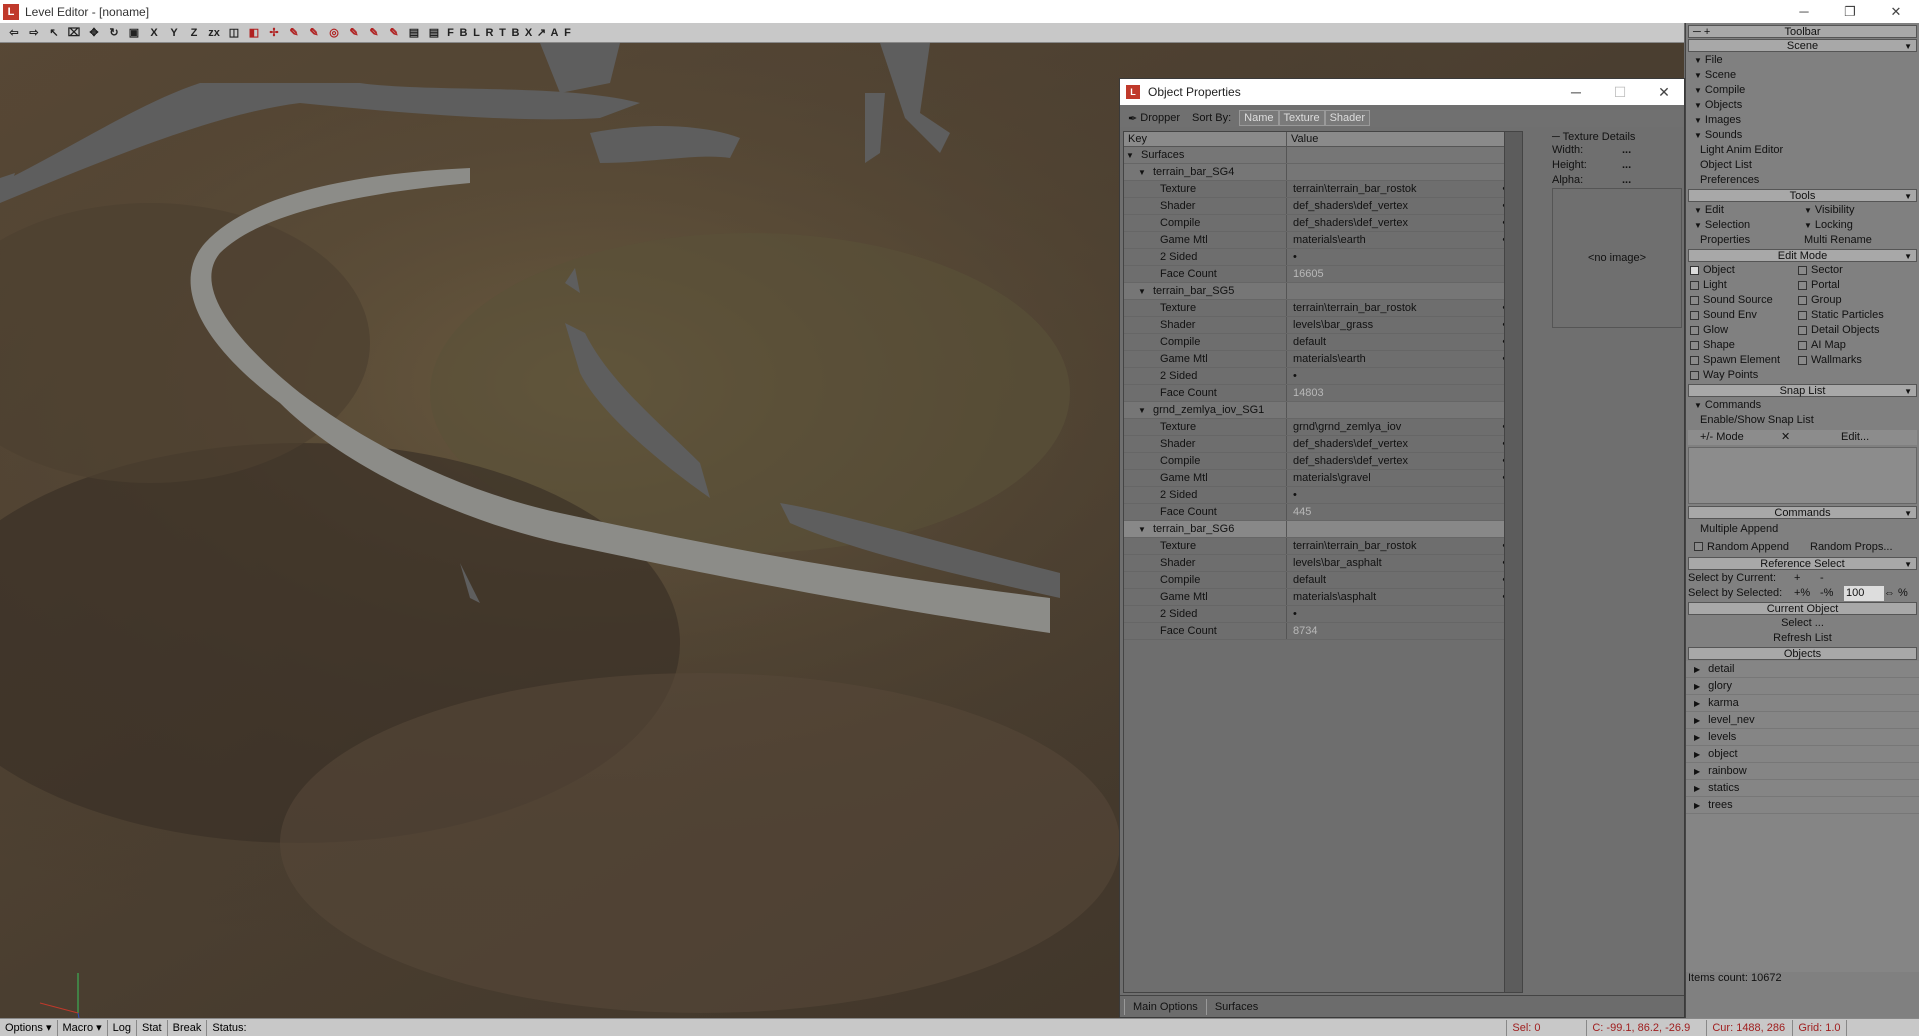 The image size is (1919, 1036). Describe the element at coordinates (1741, 360) in the screenshot. I see `edit-mode-spawn-element: Spawn Element` at that location.